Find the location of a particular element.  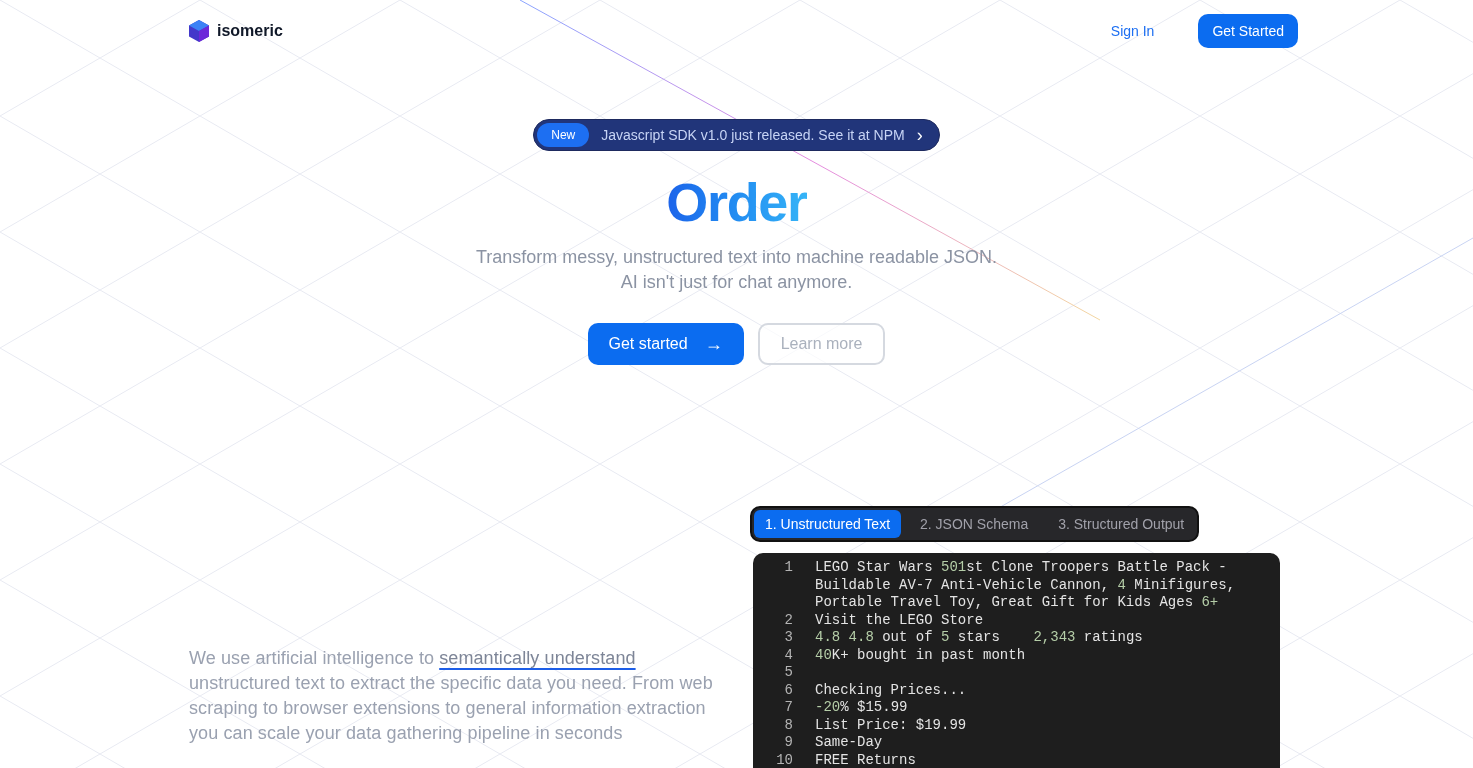

sign-in-link: Sign In is located at coordinates (1132, 31).